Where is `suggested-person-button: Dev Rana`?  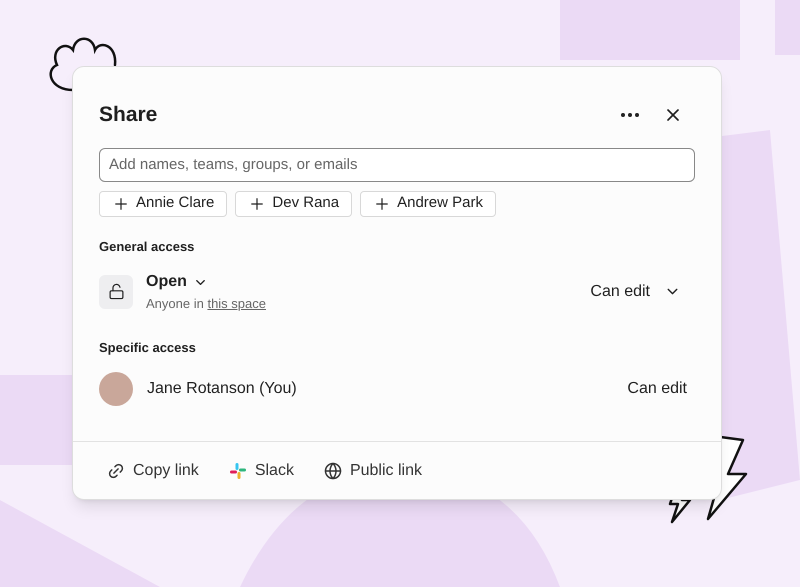 suggested-person-button: Dev Rana is located at coordinates (293, 203).